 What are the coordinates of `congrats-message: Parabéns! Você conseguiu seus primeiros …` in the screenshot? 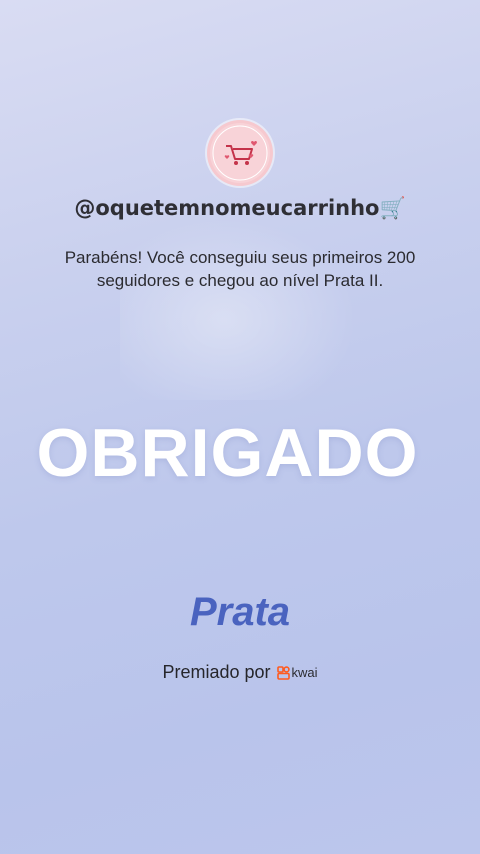 It's located at (240, 269).